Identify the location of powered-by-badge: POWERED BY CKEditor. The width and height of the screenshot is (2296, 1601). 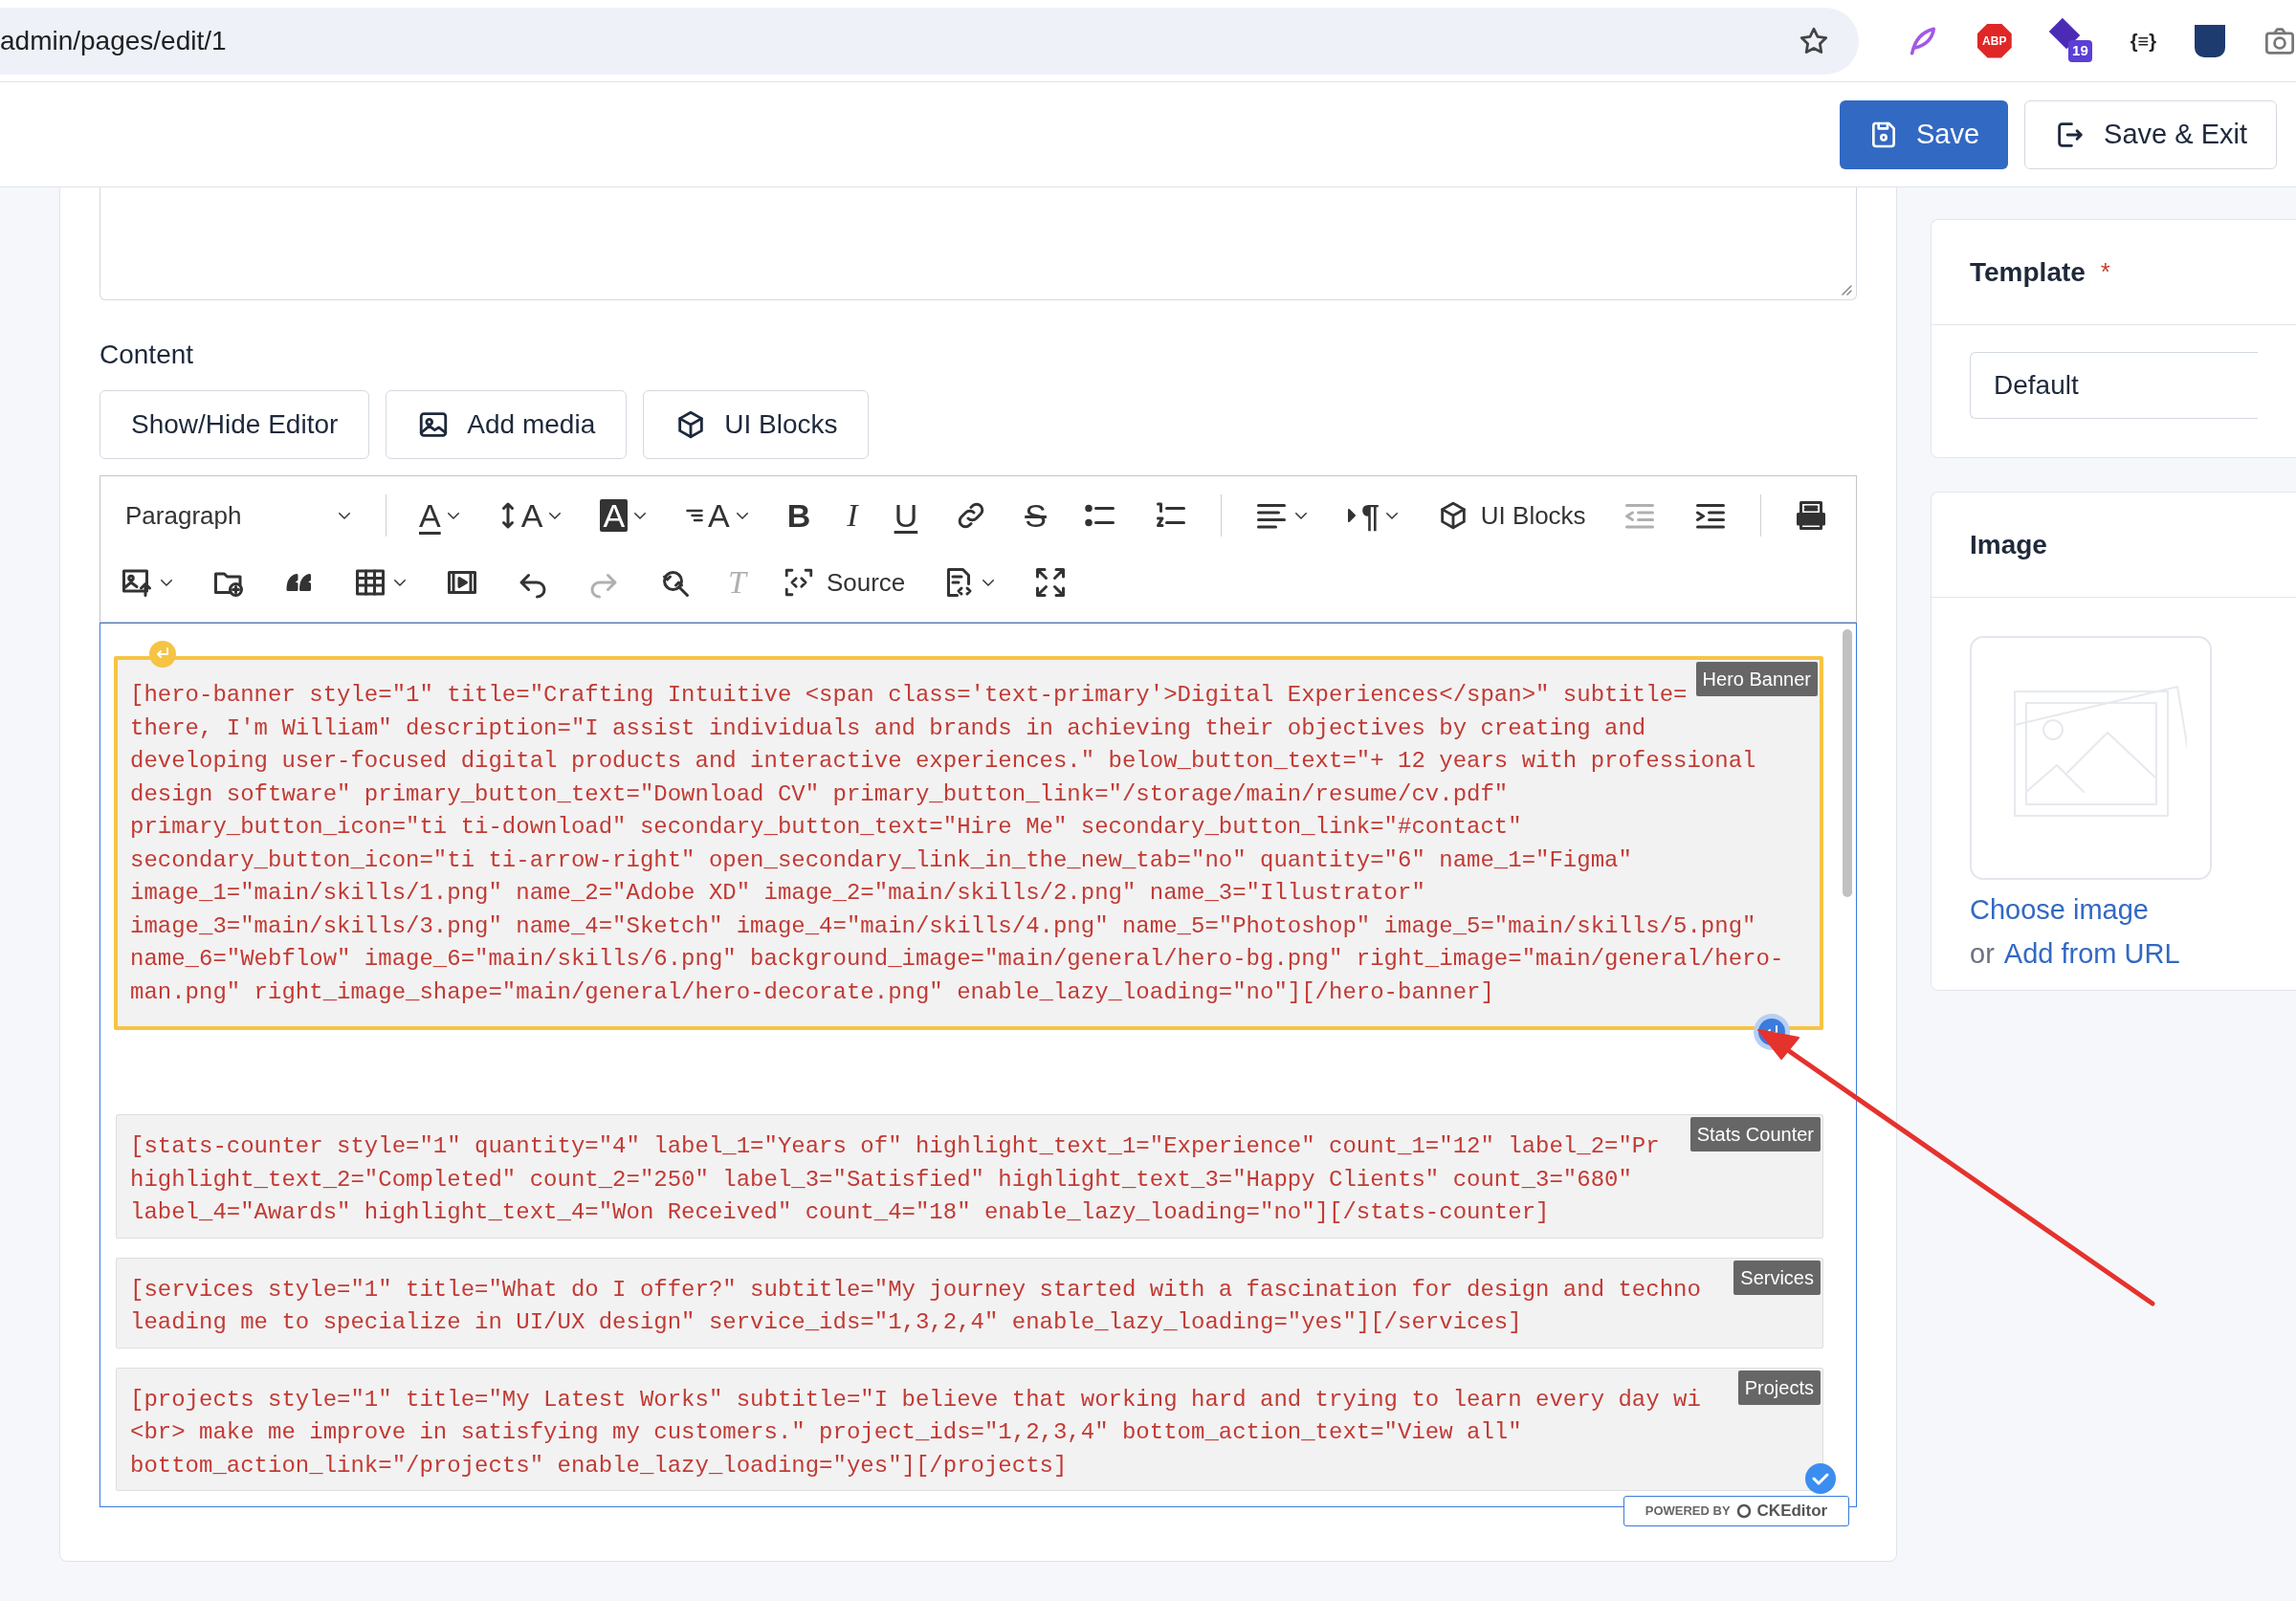
(1736, 1511).